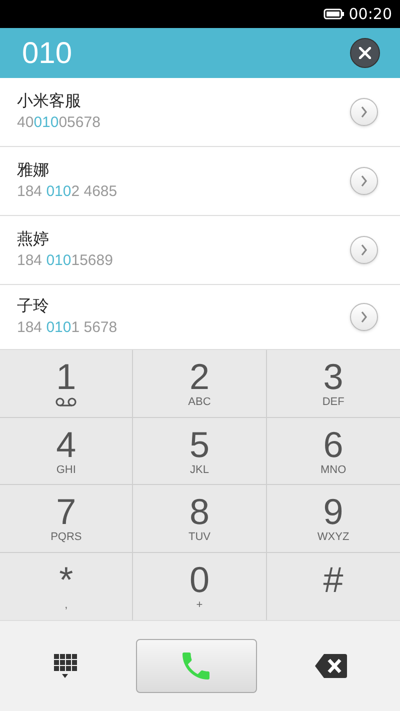 This screenshot has width=400, height=711. Describe the element at coordinates (196, 666) in the screenshot. I see `call-button` at that location.